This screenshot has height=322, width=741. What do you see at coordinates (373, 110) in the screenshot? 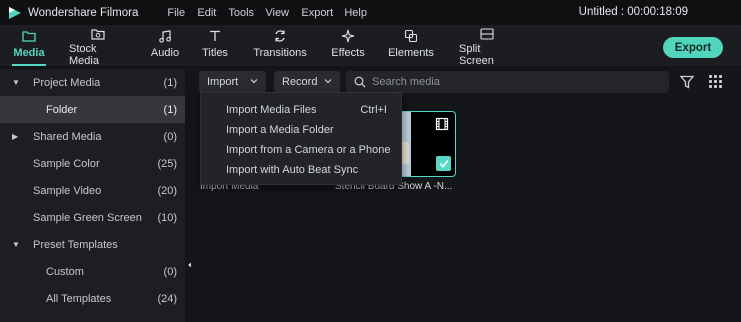
I see `shortcut-label: Ctrl+I` at bounding box center [373, 110].